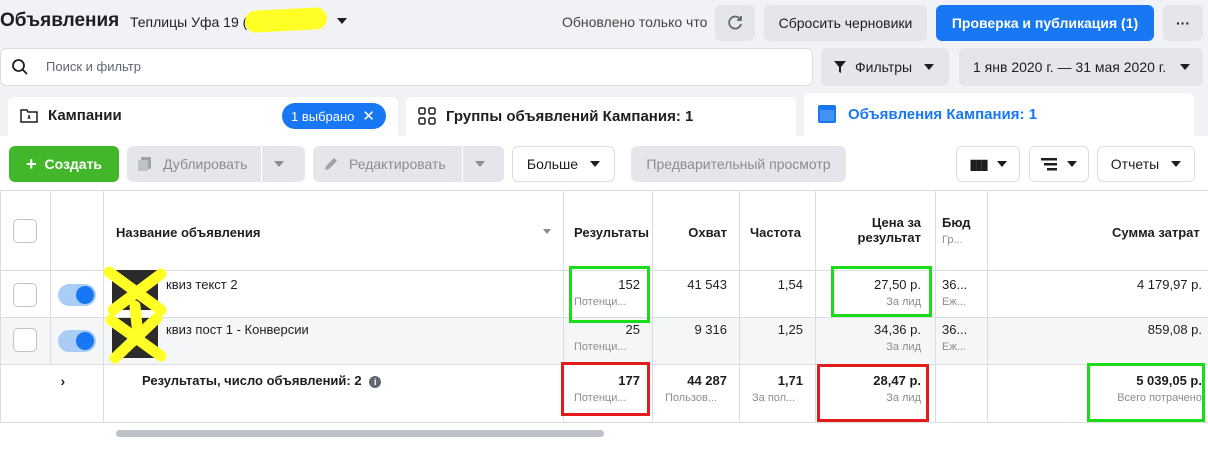 This screenshot has height=453, width=1208. I want to click on column-header-results: Результаты, so click(608, 230).